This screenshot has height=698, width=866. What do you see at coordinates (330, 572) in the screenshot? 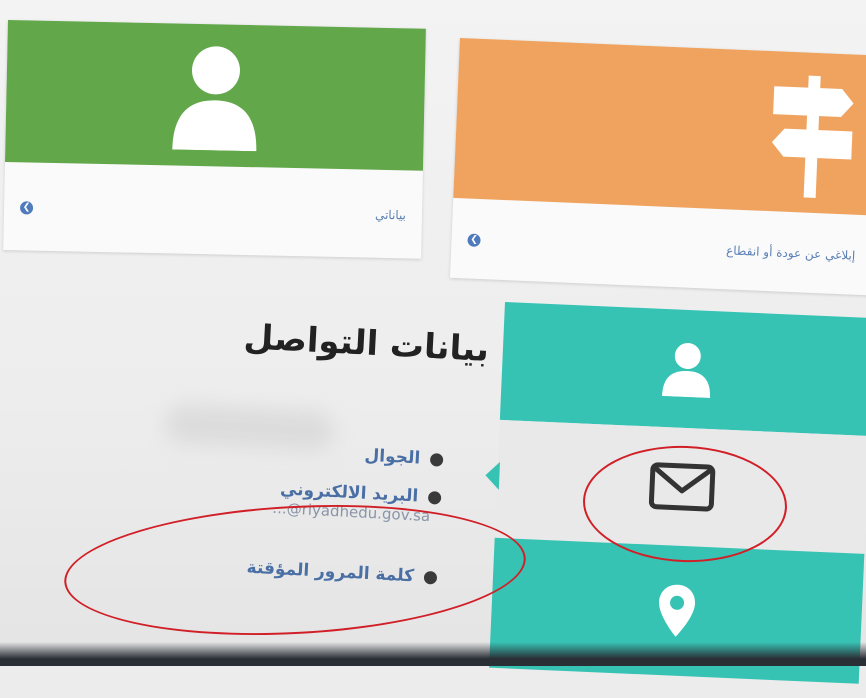
I see `temp-password-label: كلمة المرور المؤقتة` at bounding box center [330, 572].